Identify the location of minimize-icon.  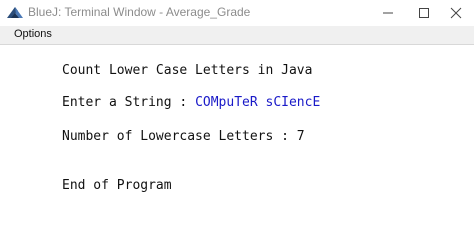
(388, 13).